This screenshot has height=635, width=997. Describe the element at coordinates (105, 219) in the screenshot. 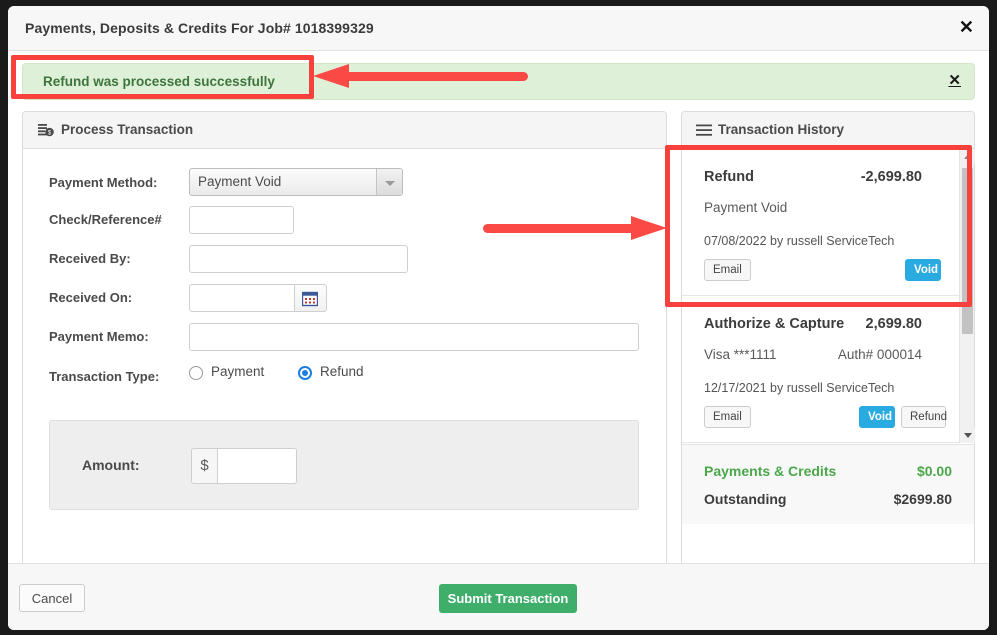

I see `check-reference-label: Check/Reference#` at that location.